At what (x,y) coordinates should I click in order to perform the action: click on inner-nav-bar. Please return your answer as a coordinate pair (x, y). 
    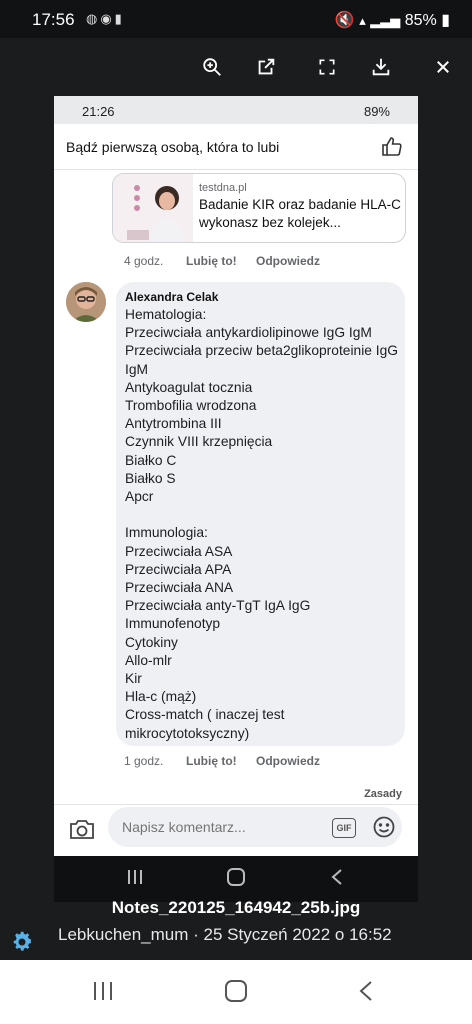
    Looking at the image, I should click on (236, 879).